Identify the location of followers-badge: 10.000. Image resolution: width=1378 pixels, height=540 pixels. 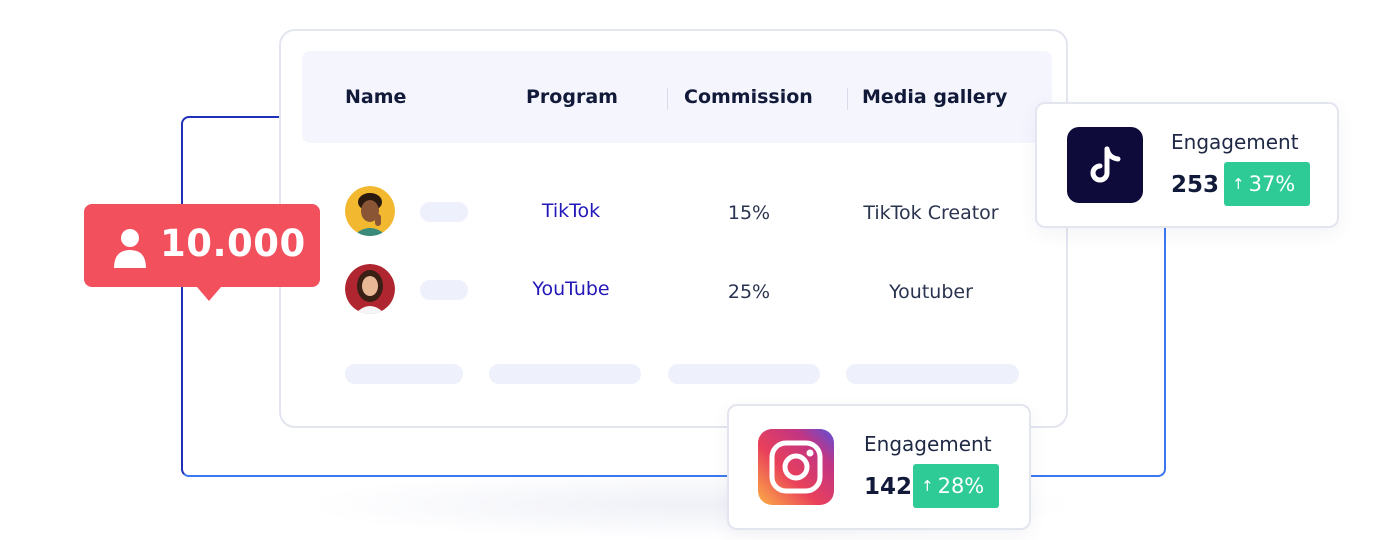
(202, 252).